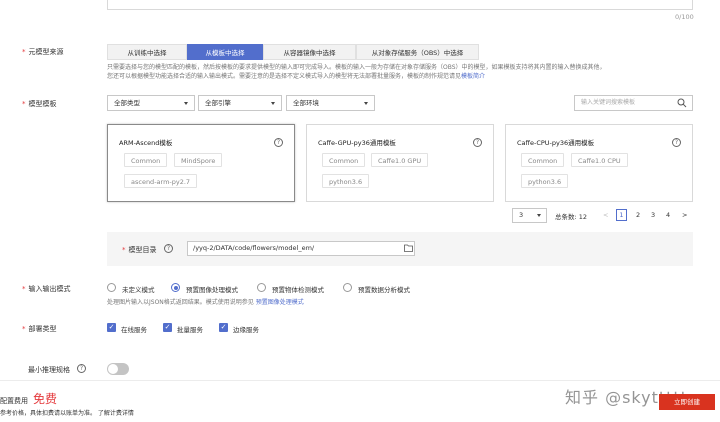  Describe the element at coordinates (330, 103) in the screenshot. I see `environment-filter-select: 全部环境` at that location.